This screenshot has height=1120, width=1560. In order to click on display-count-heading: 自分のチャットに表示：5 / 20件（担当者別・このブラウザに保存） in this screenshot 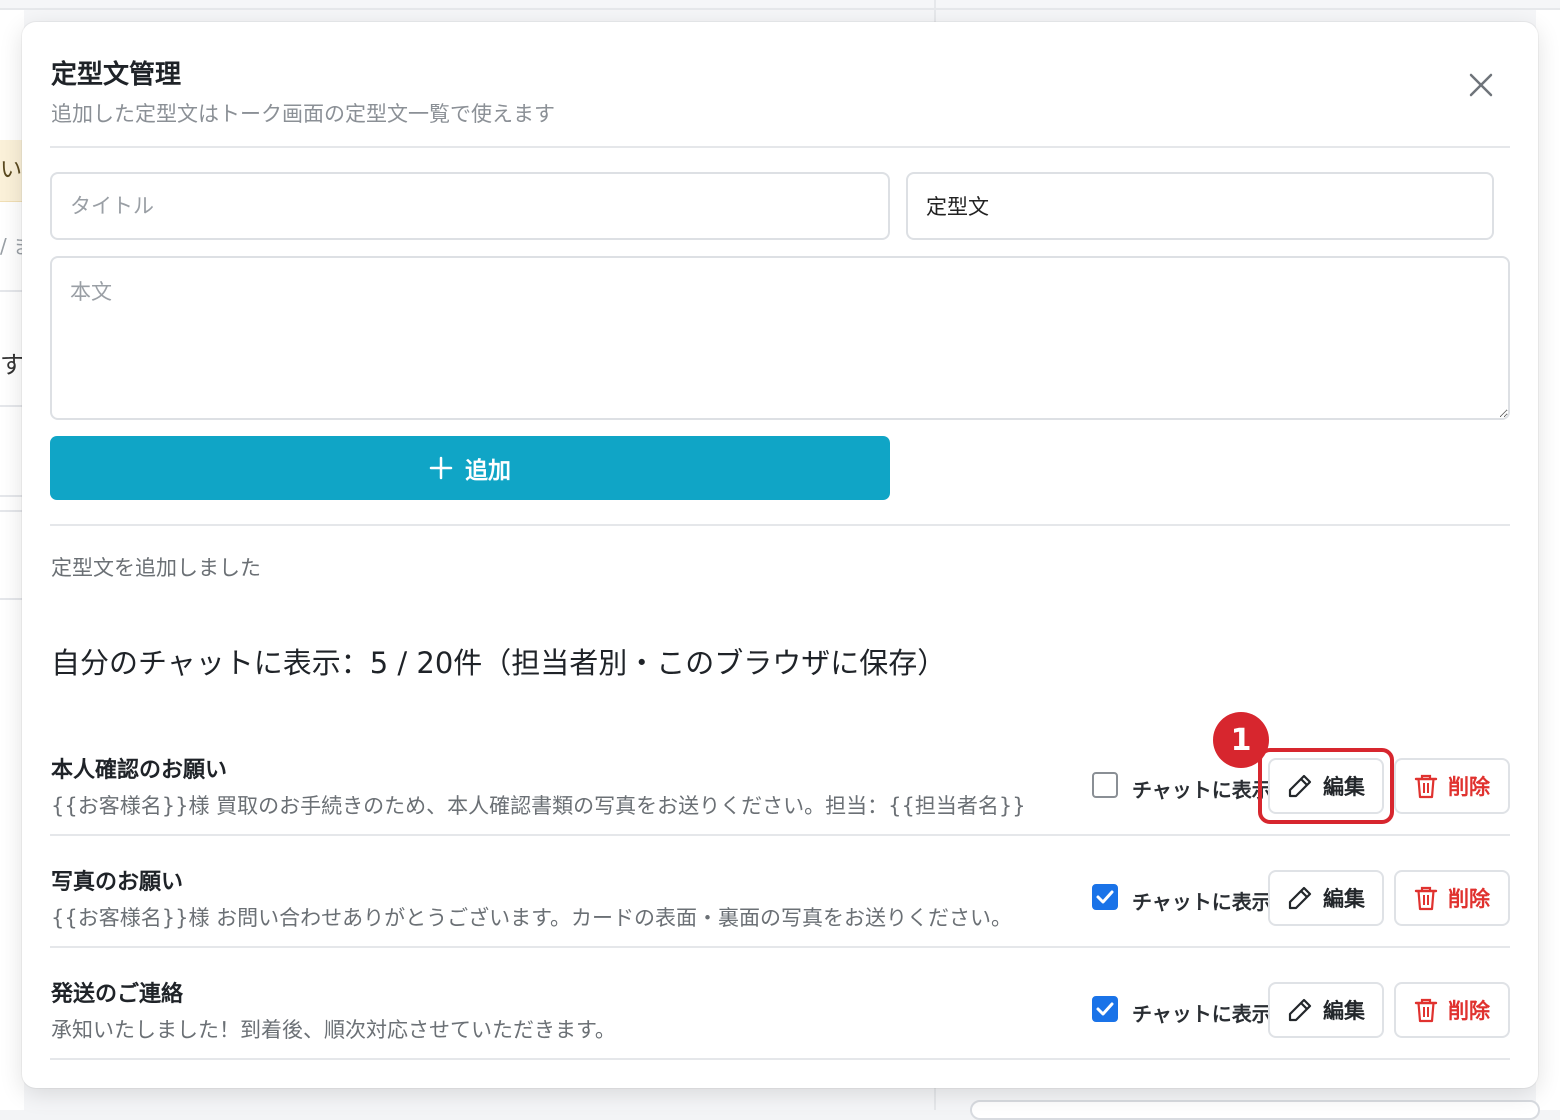, I will do `click(498, 661)`.